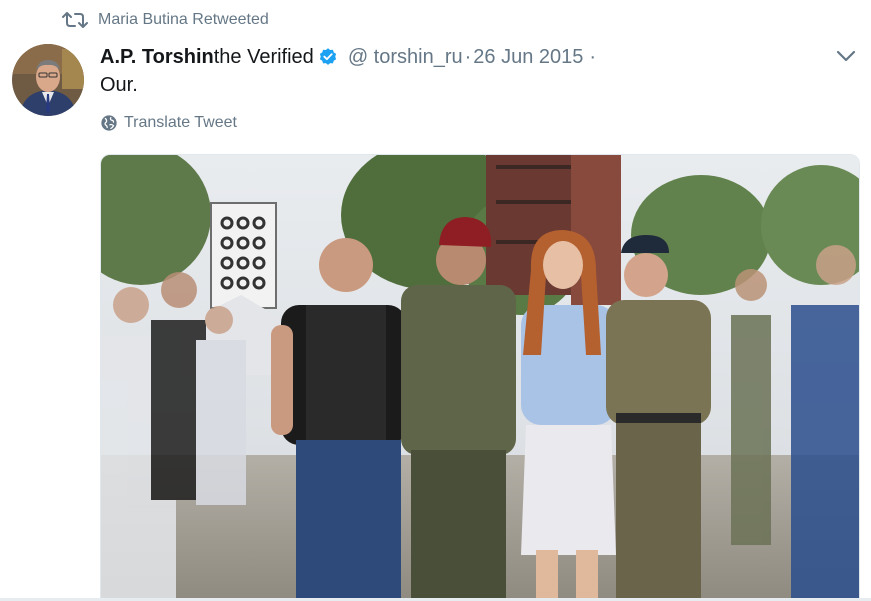  I want to click on translate-tweet-label: Translate Tweet, so click(180, 123).